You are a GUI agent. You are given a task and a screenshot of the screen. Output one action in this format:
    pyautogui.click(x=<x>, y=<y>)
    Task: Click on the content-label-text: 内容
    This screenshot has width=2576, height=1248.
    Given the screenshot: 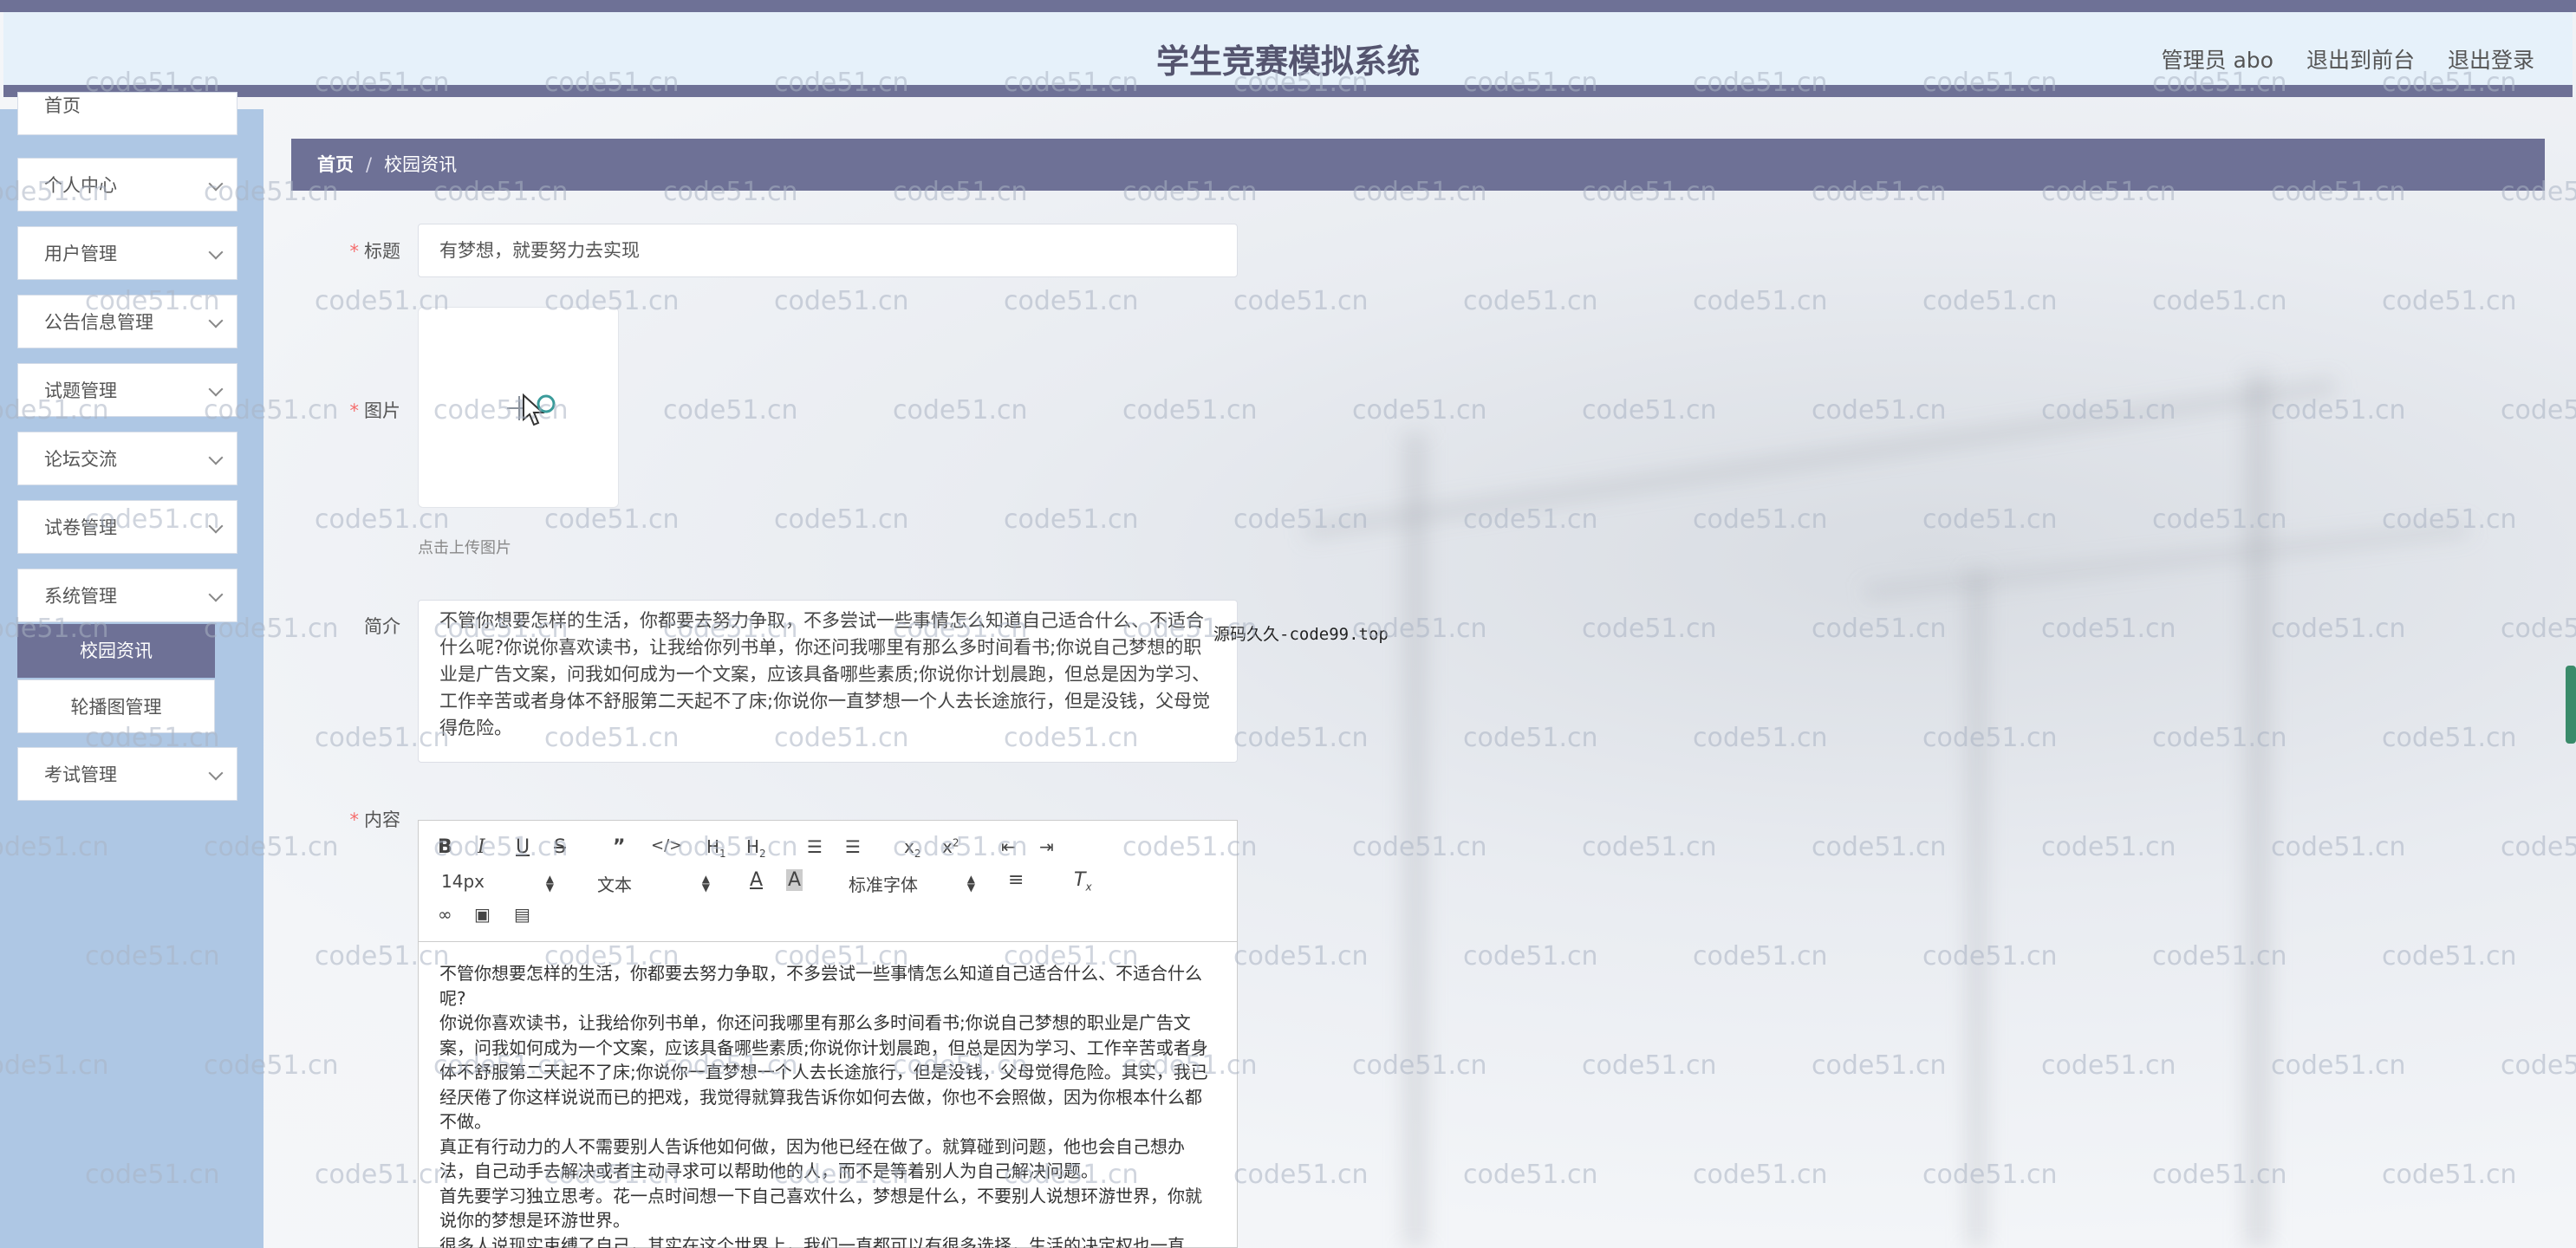 What is the action you would take?
    pyautogui.click(x=382, y=819)
    